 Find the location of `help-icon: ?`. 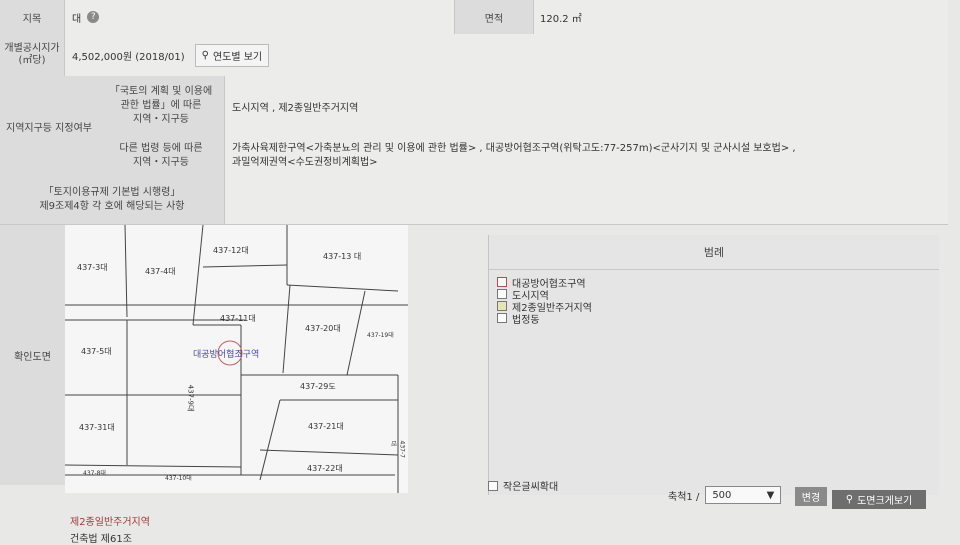

help-icon: ? is located at coordinates (93, 17).